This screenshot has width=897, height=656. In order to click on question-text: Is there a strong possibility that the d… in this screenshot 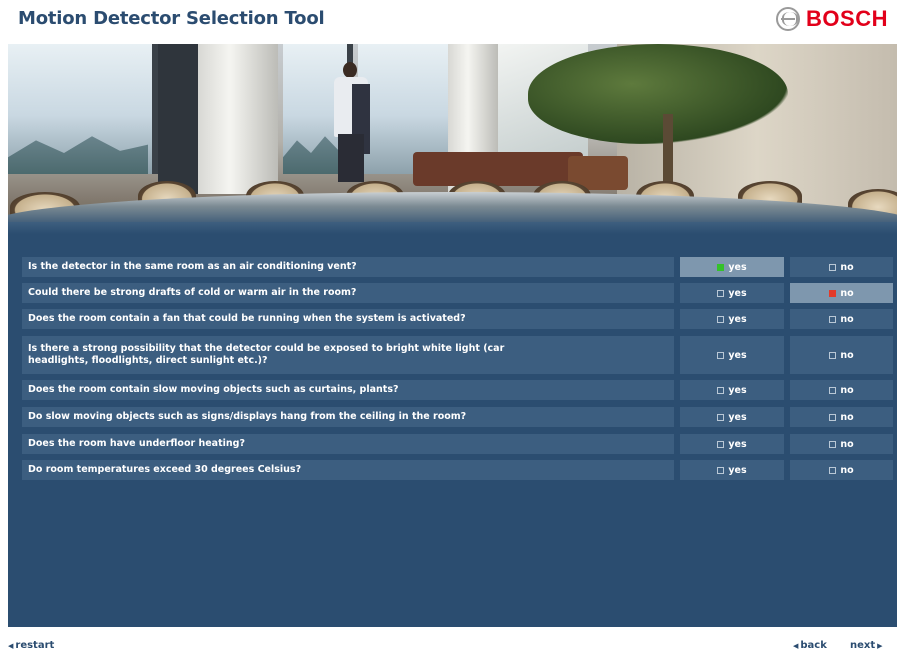, I will do `click(348, 355)`.